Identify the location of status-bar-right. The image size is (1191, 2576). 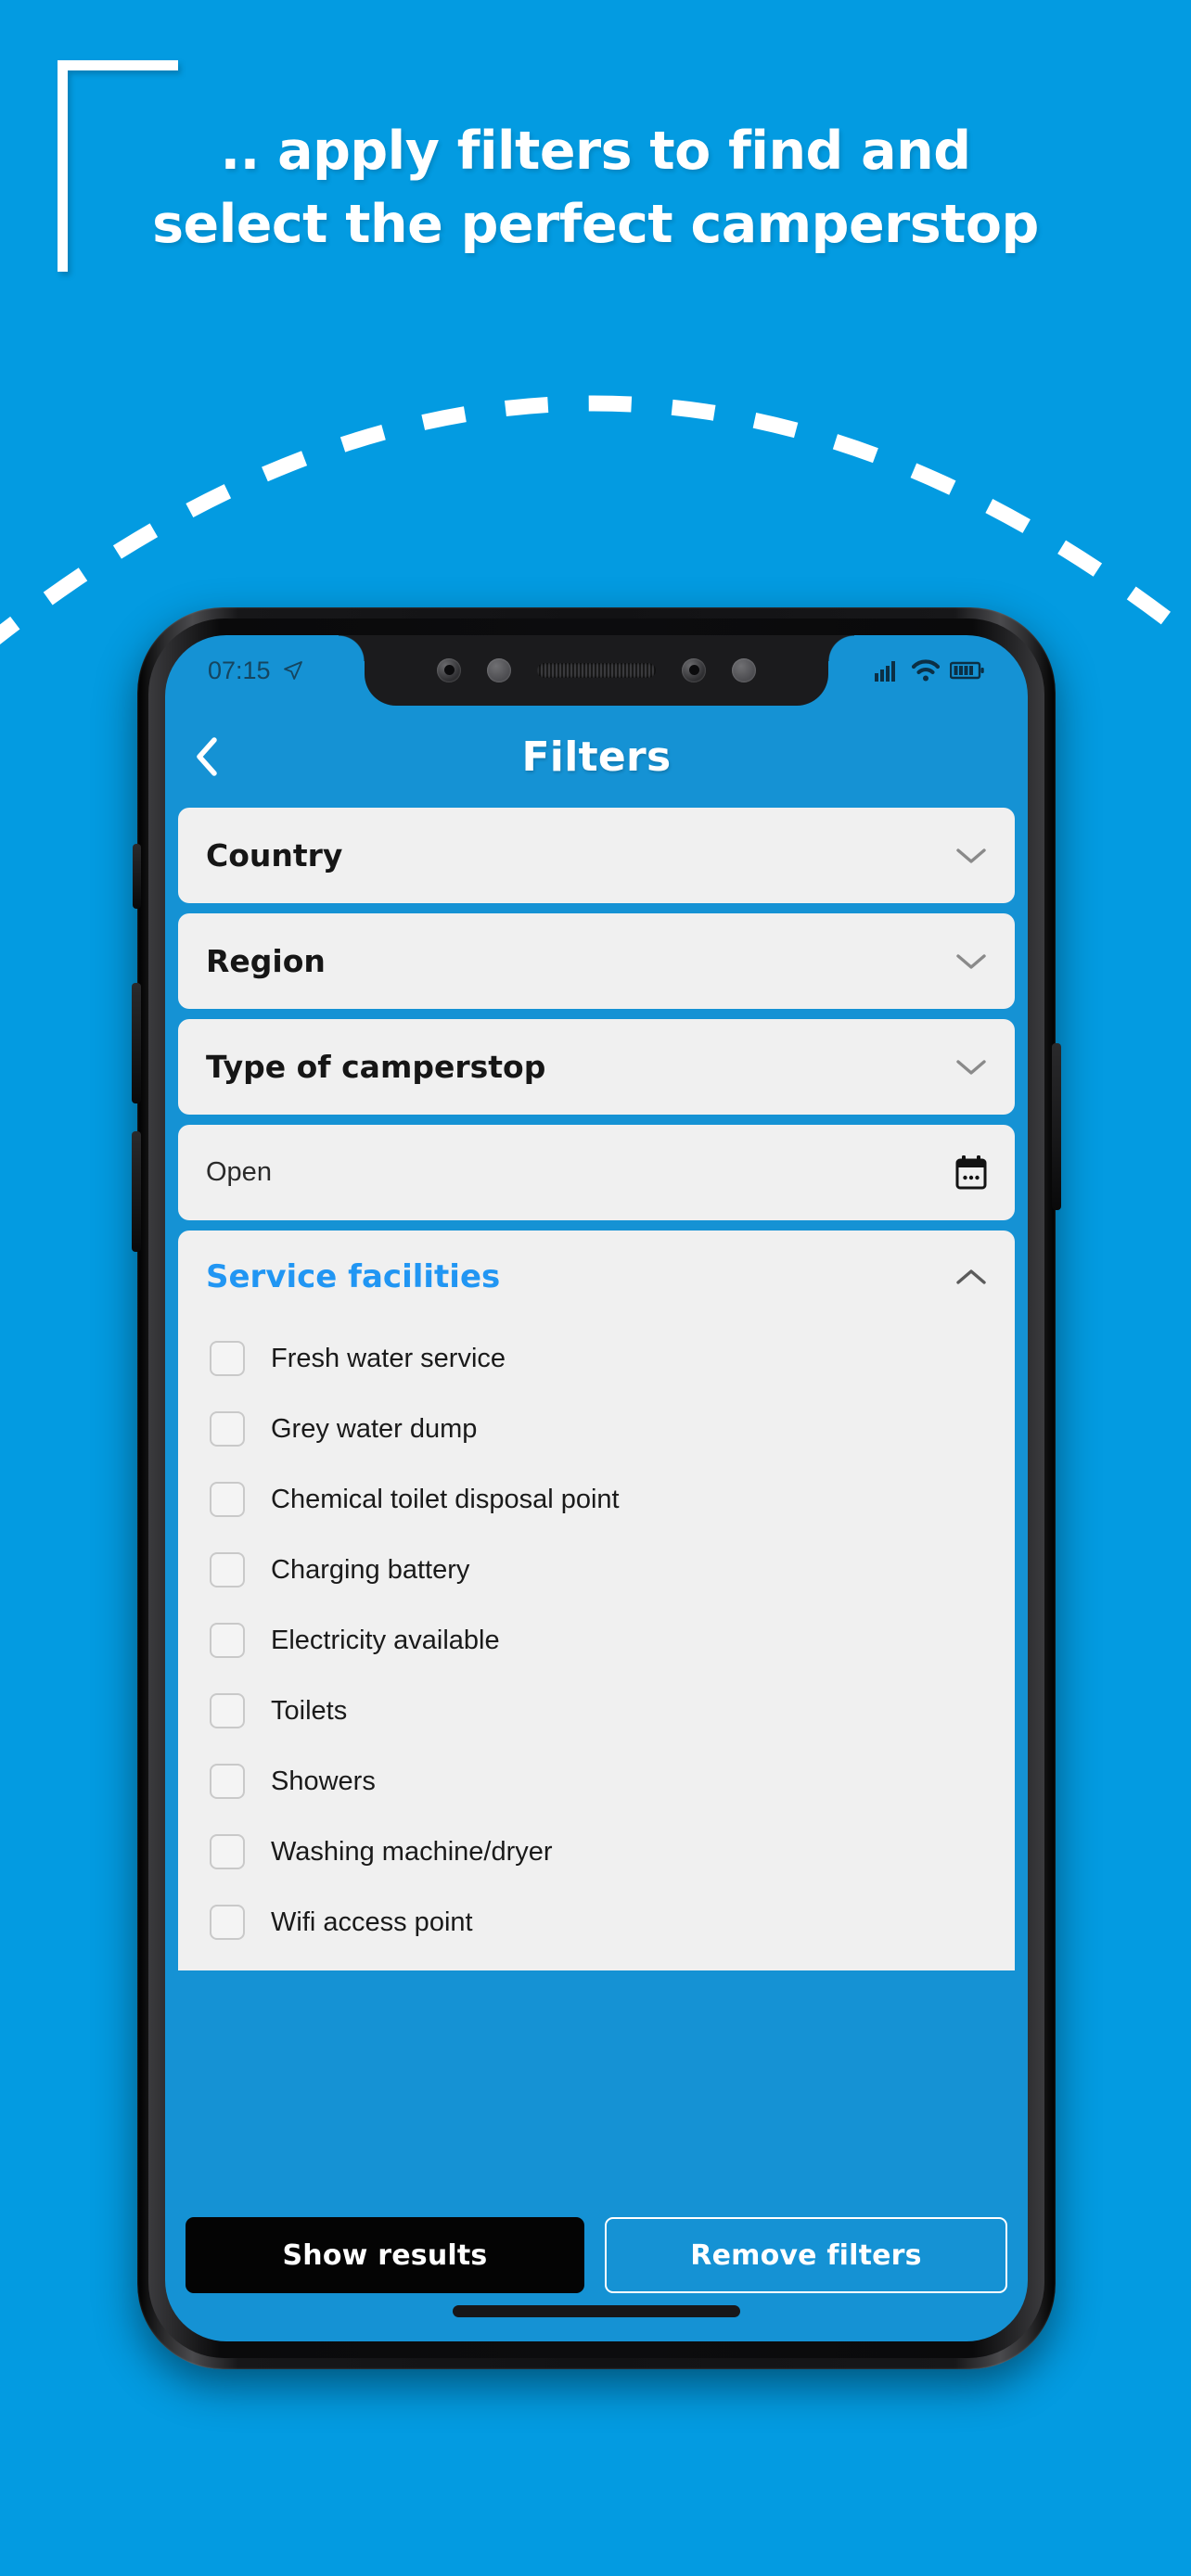
(929, 670).